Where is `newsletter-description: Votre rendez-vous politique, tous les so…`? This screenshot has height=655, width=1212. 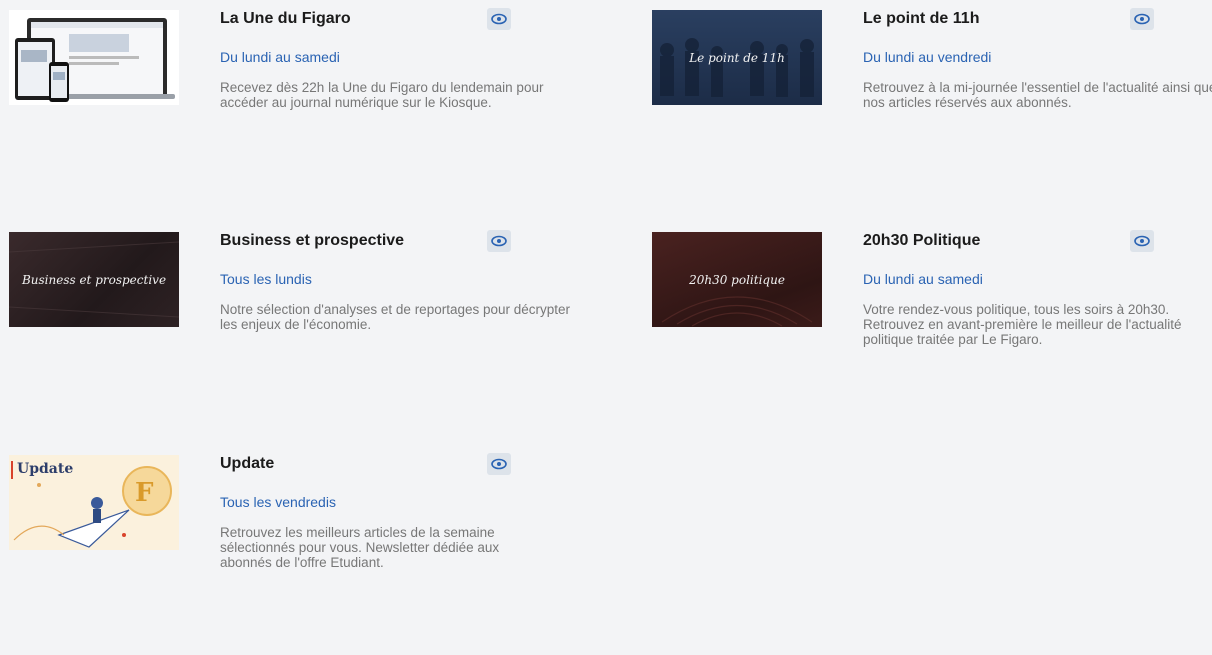
newsletter-description: Votre rendez-vous politique, tous les so… is located at coordinates (1022, 324).